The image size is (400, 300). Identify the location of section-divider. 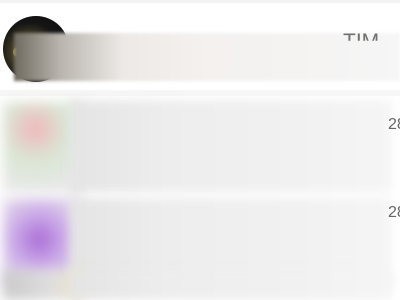
(200, 93).